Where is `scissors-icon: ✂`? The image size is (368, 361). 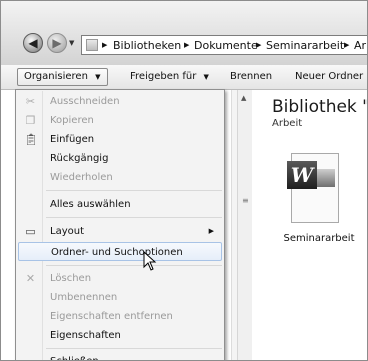 scissors-icon: ✂ is located at coordinates (30, 101).